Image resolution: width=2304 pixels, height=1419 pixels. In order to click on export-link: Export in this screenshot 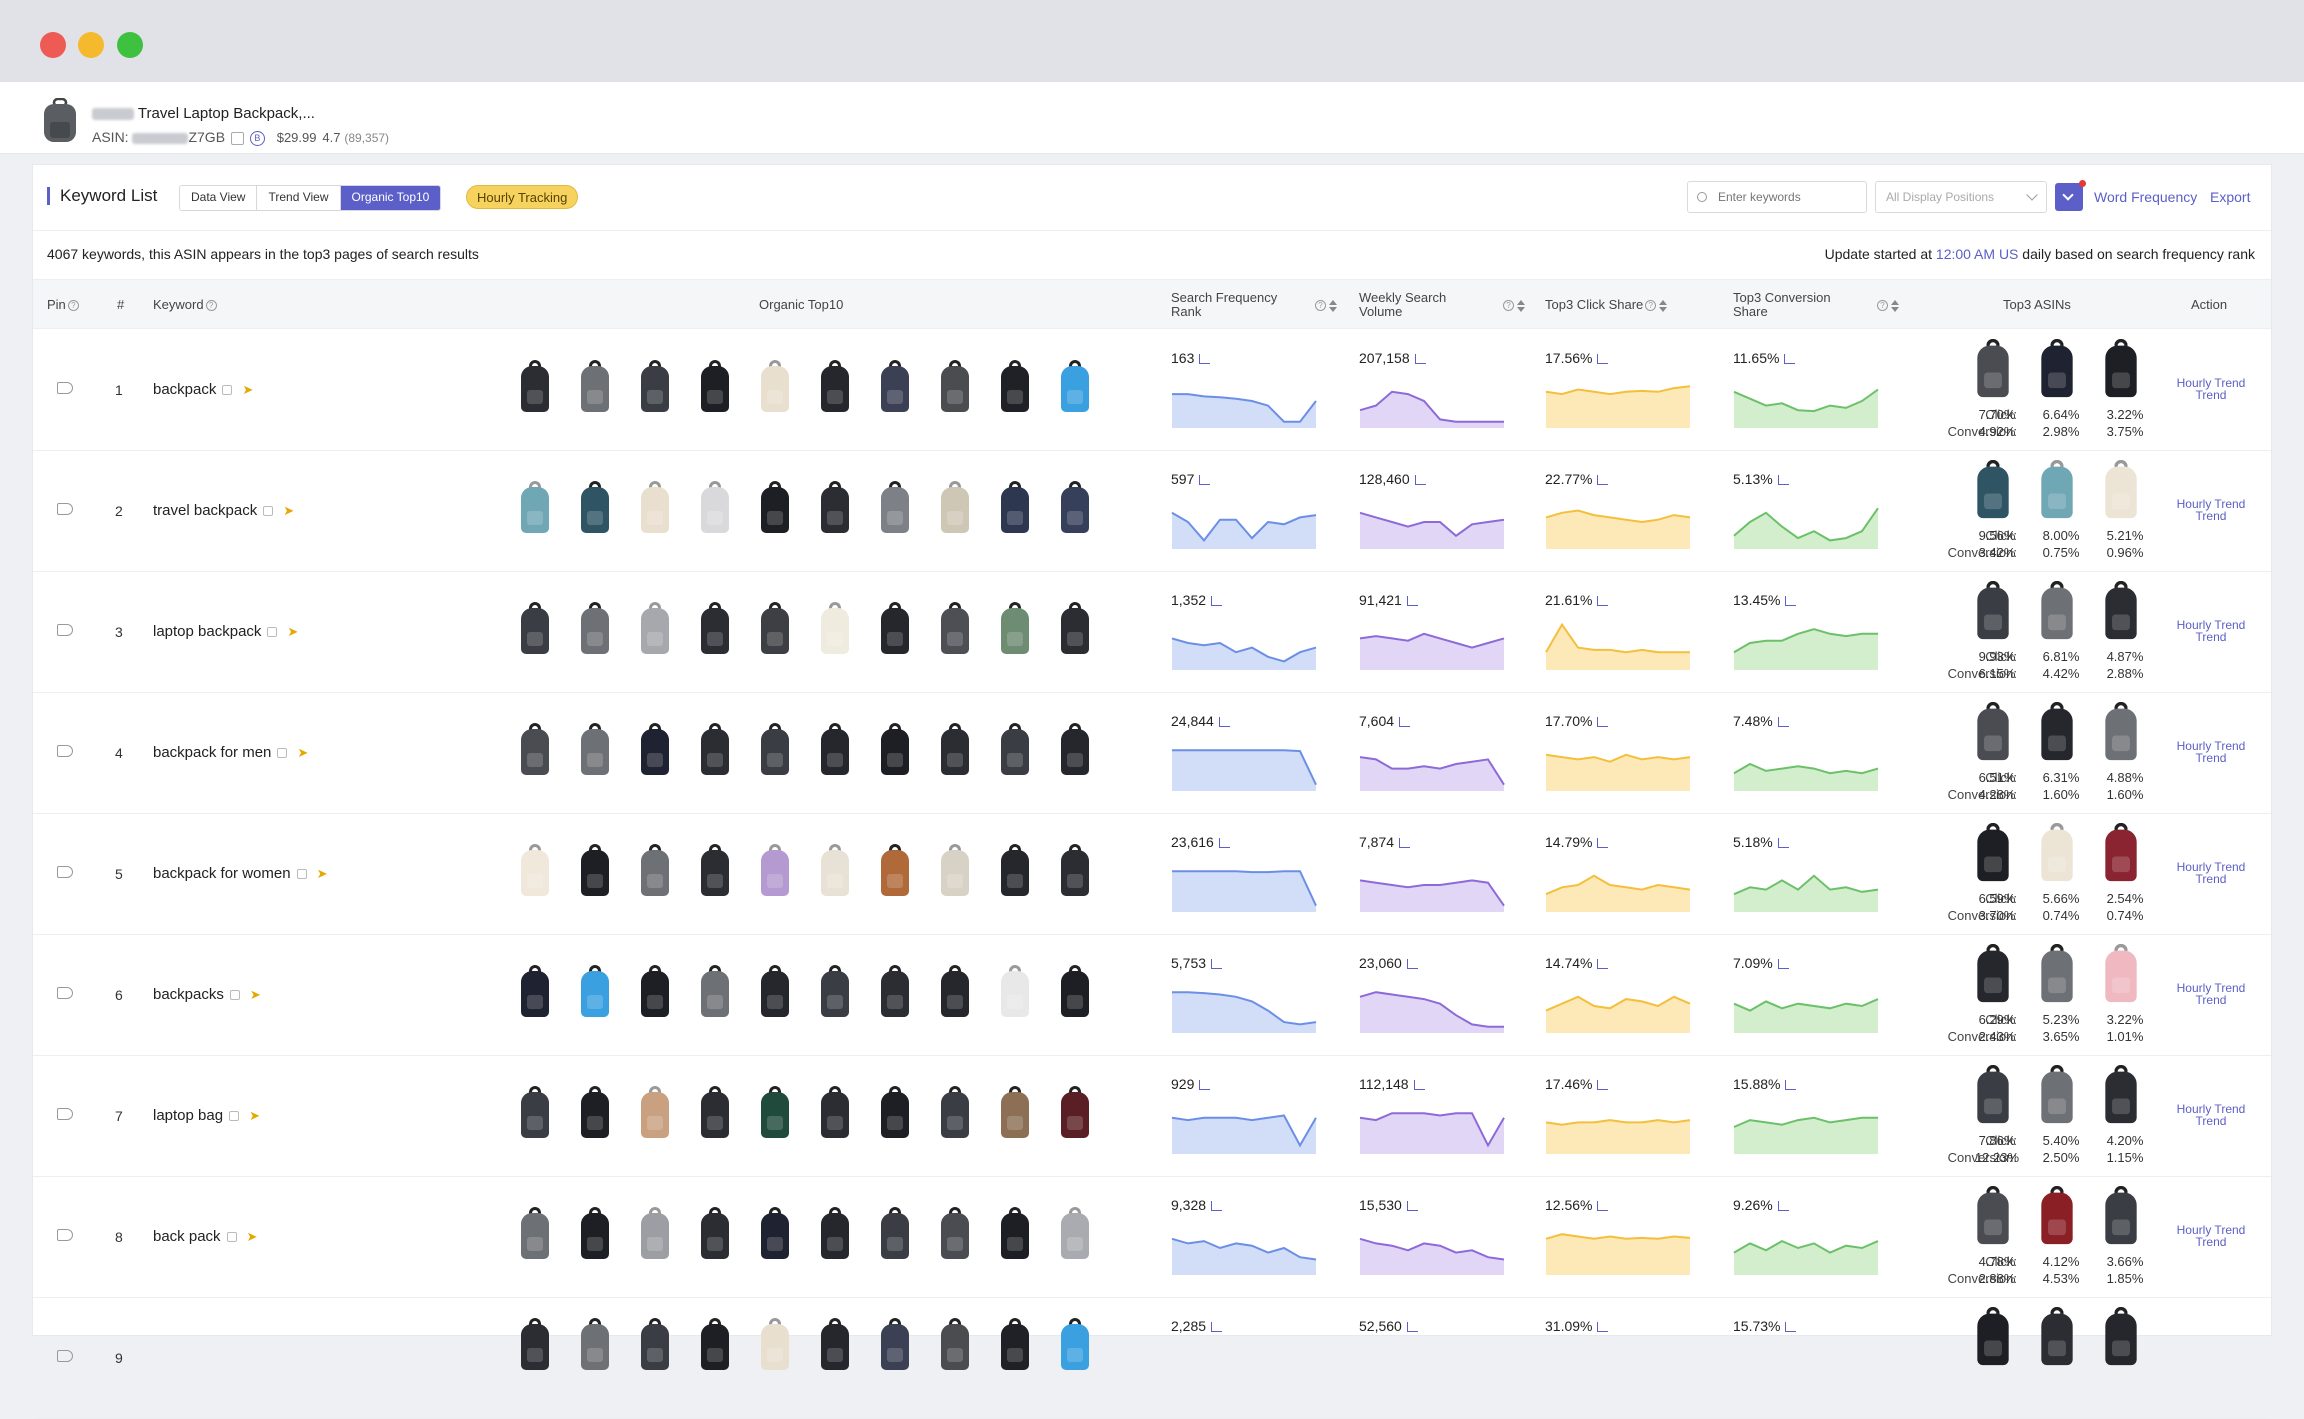, I will do `click(2230, 197)`.